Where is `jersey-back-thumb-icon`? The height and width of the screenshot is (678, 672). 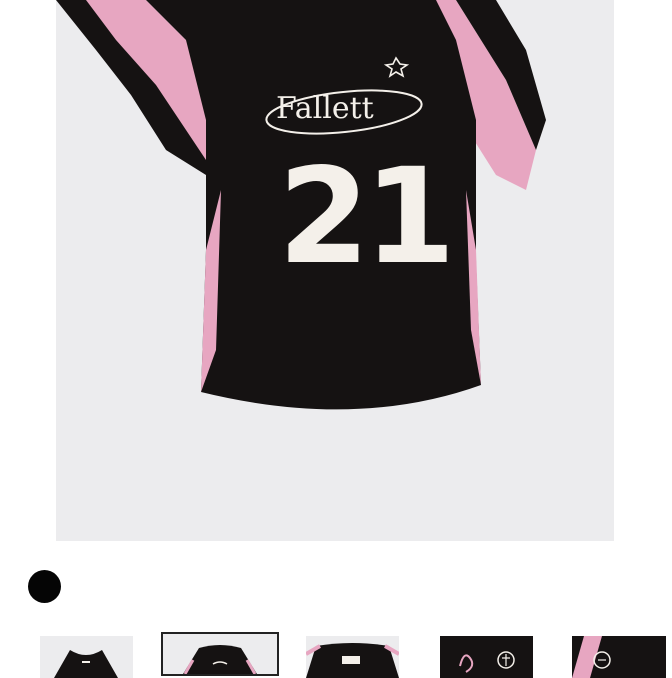 jersey-back-thumb-icon is located at coordinates (220, 659).